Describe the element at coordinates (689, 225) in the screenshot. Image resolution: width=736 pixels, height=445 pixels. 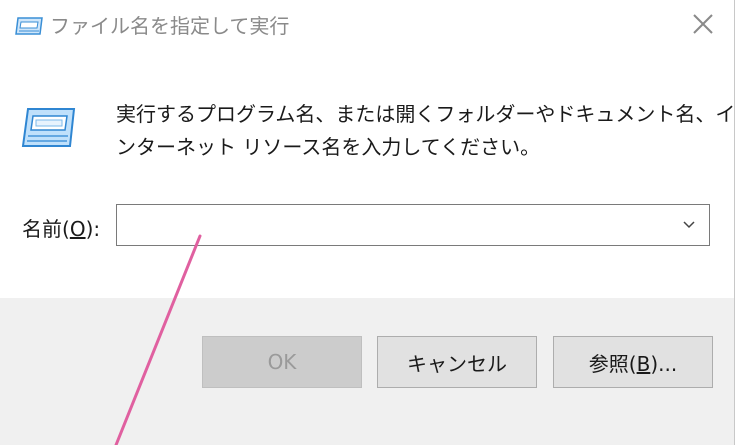
I see `chevron-down-icon` at that location.